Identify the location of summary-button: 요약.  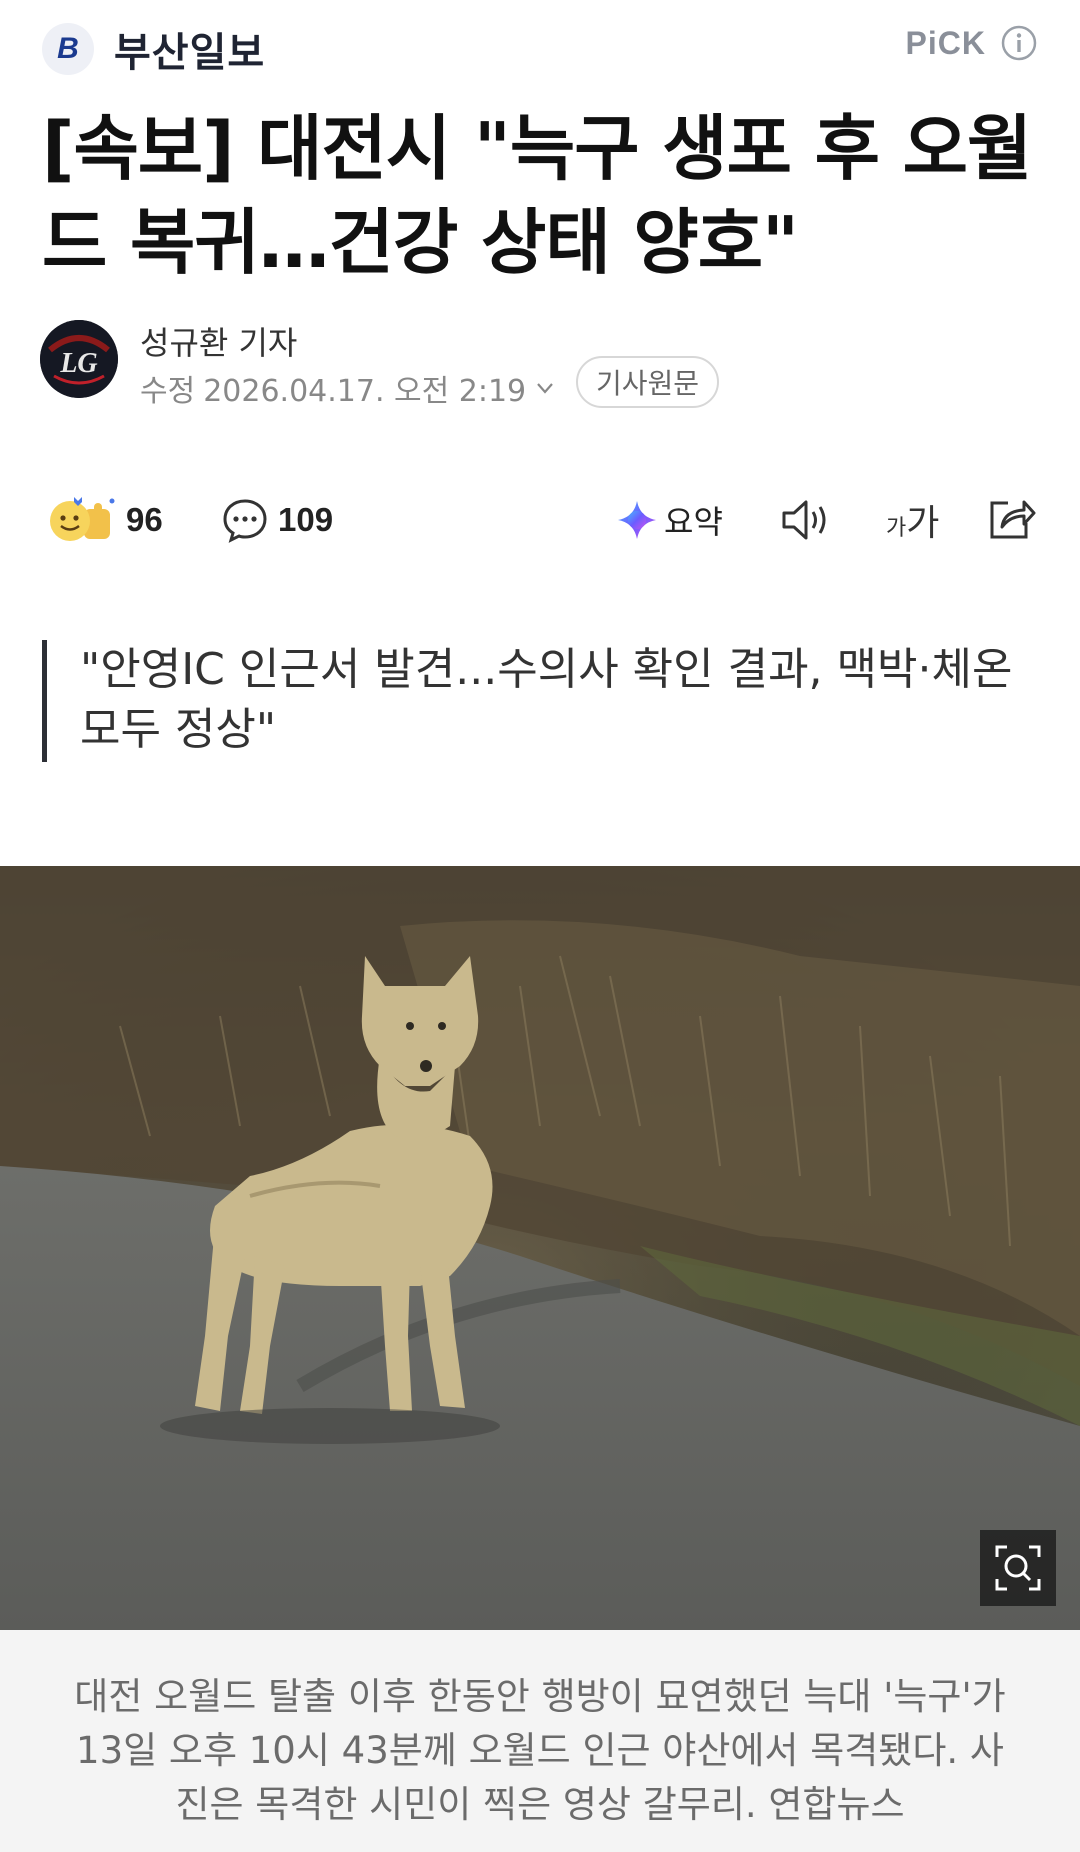
(669, 520).